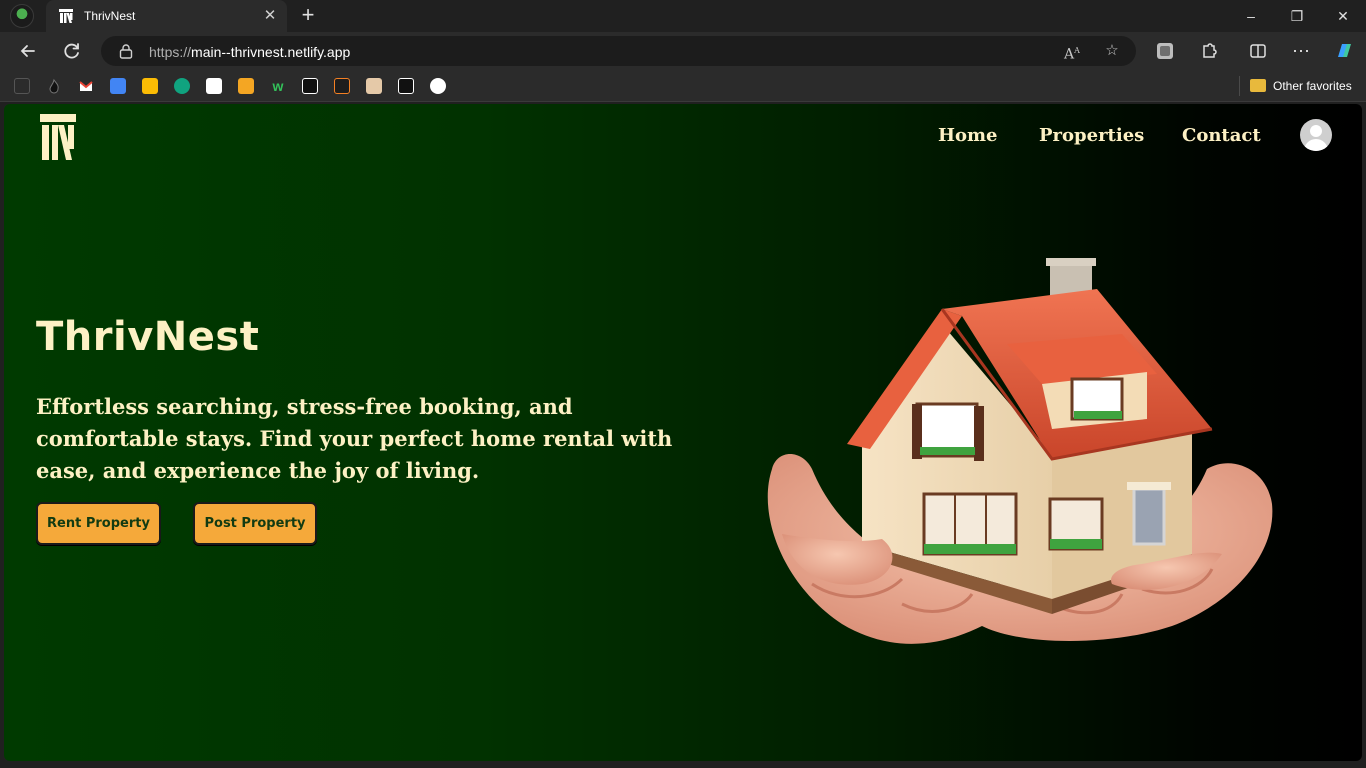 The image size is (1366, 768). What do you see at coordinates (255, 523) in the screenshot?
I see `post-property-button: Post Property` at bounding box center [255, 523].